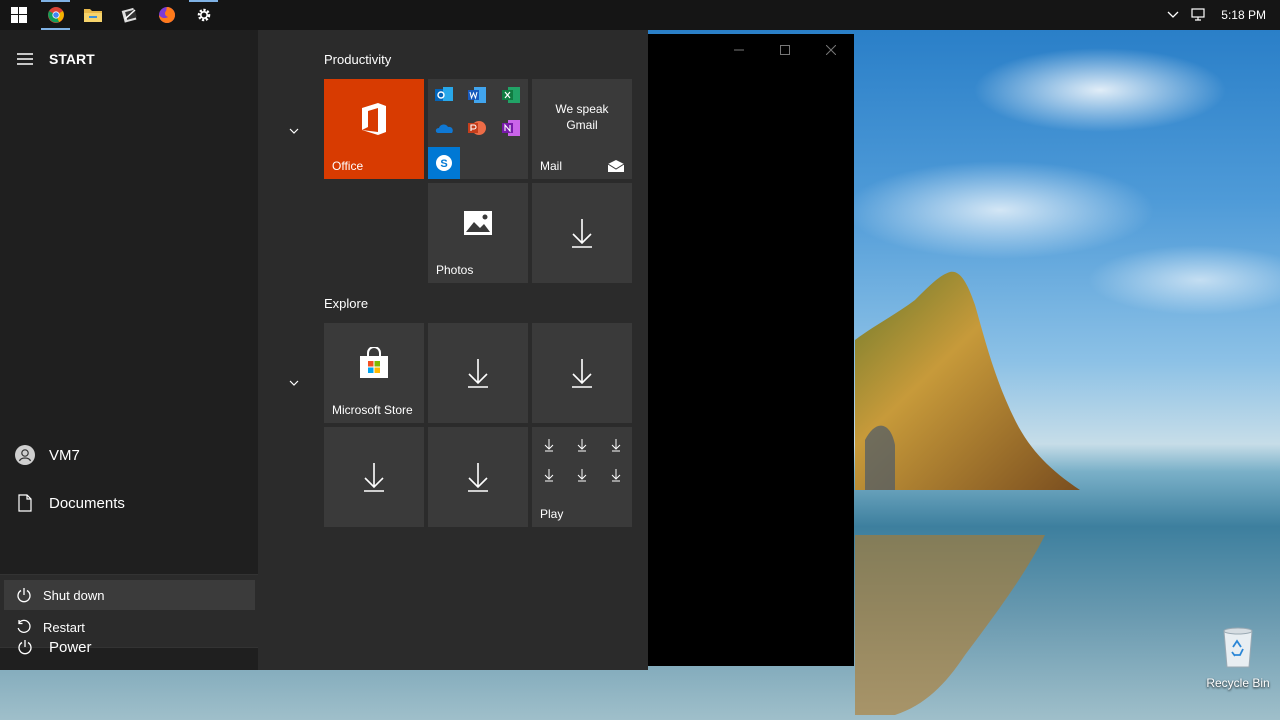 The height and width of the screenshot is (720, 1280). What do you see at coordinates (640, 15) in the screenshot?
I see `taskbar: 5:18 PM` at bounding box center [640, 15].